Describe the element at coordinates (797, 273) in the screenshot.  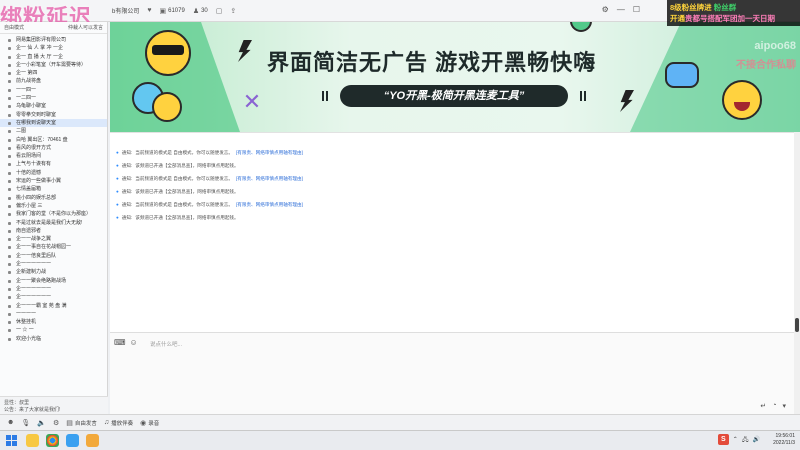
I see `chat-scrollbar` at that location.